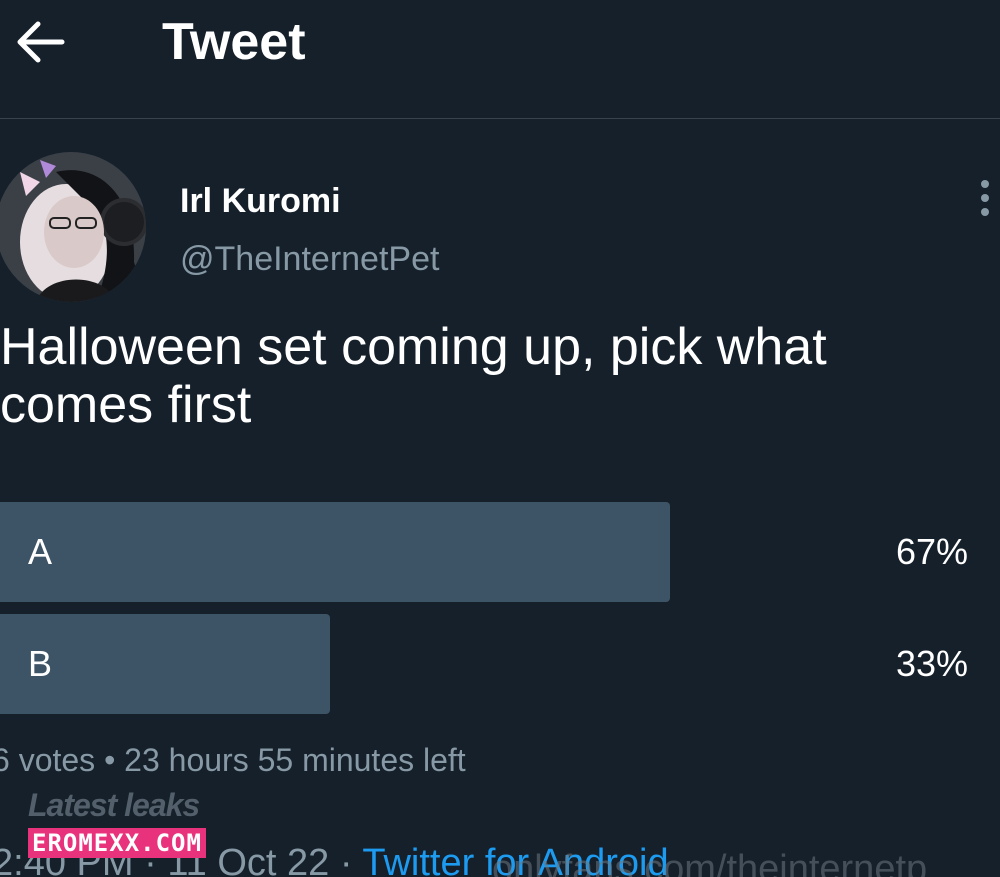 This screenshot has width=1000, height=877. I want to click on poll-option-label: B, so click(40, 663).